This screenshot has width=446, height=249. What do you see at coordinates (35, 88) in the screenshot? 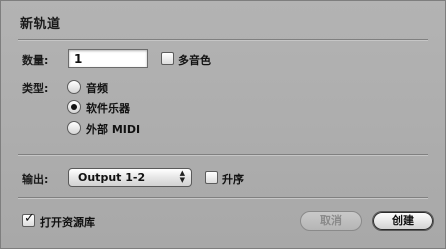
I see `type-label: 类型:` at bounding box center [35, 88].